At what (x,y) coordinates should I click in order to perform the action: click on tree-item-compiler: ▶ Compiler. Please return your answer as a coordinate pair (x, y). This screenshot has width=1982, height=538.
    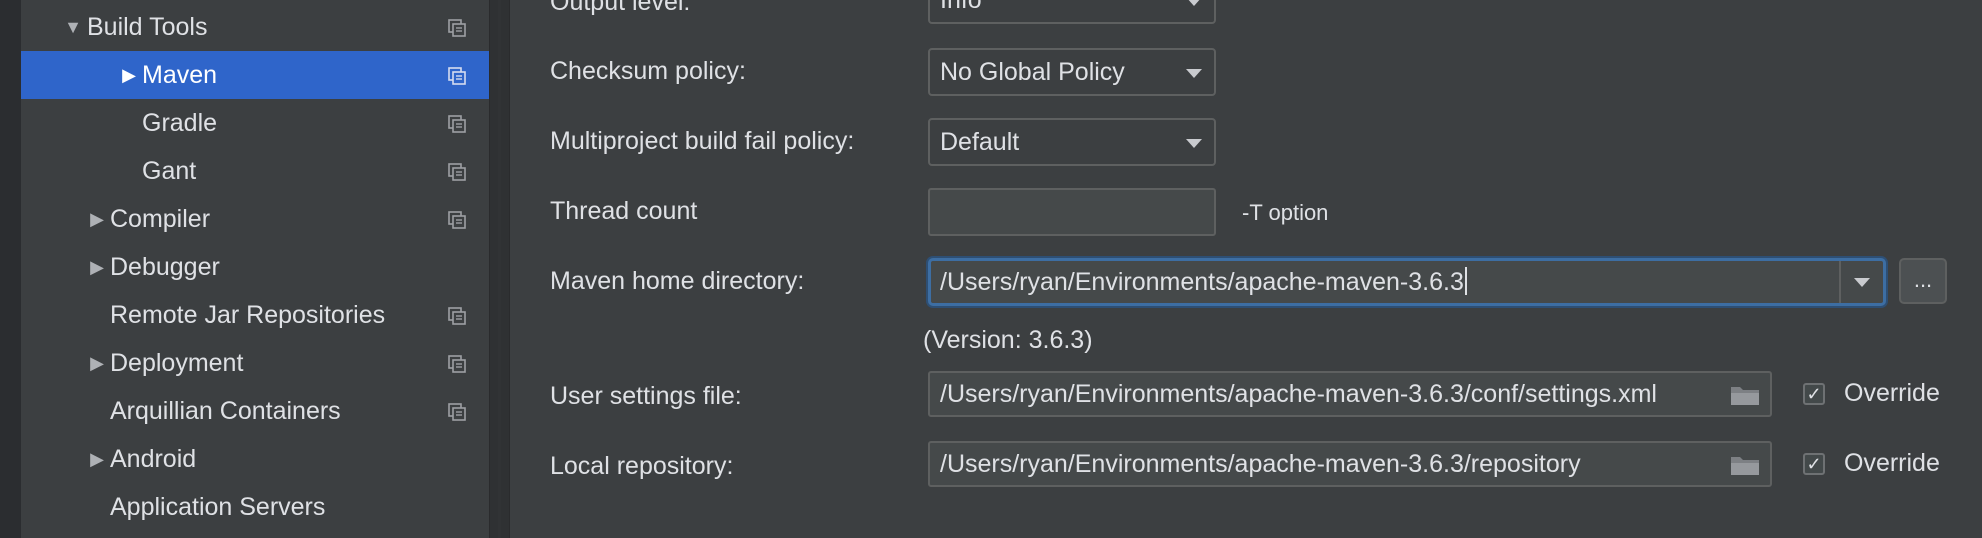
    Looking at the image, I should click on (255, 219).